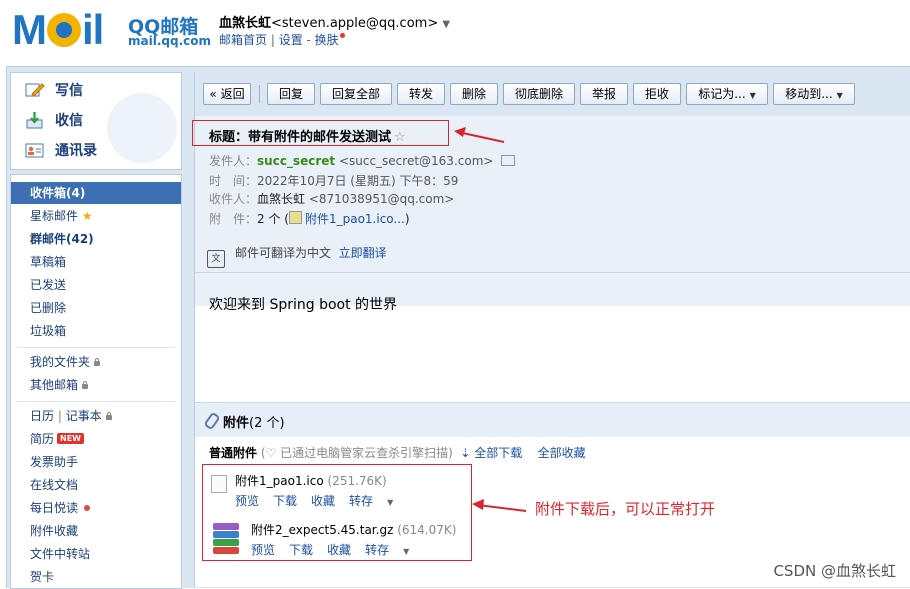  What do you see at coordinates (96, 508) in the screenshot?
I see `app-daily-read: 每日悦读` at bounding box center [96, 508].